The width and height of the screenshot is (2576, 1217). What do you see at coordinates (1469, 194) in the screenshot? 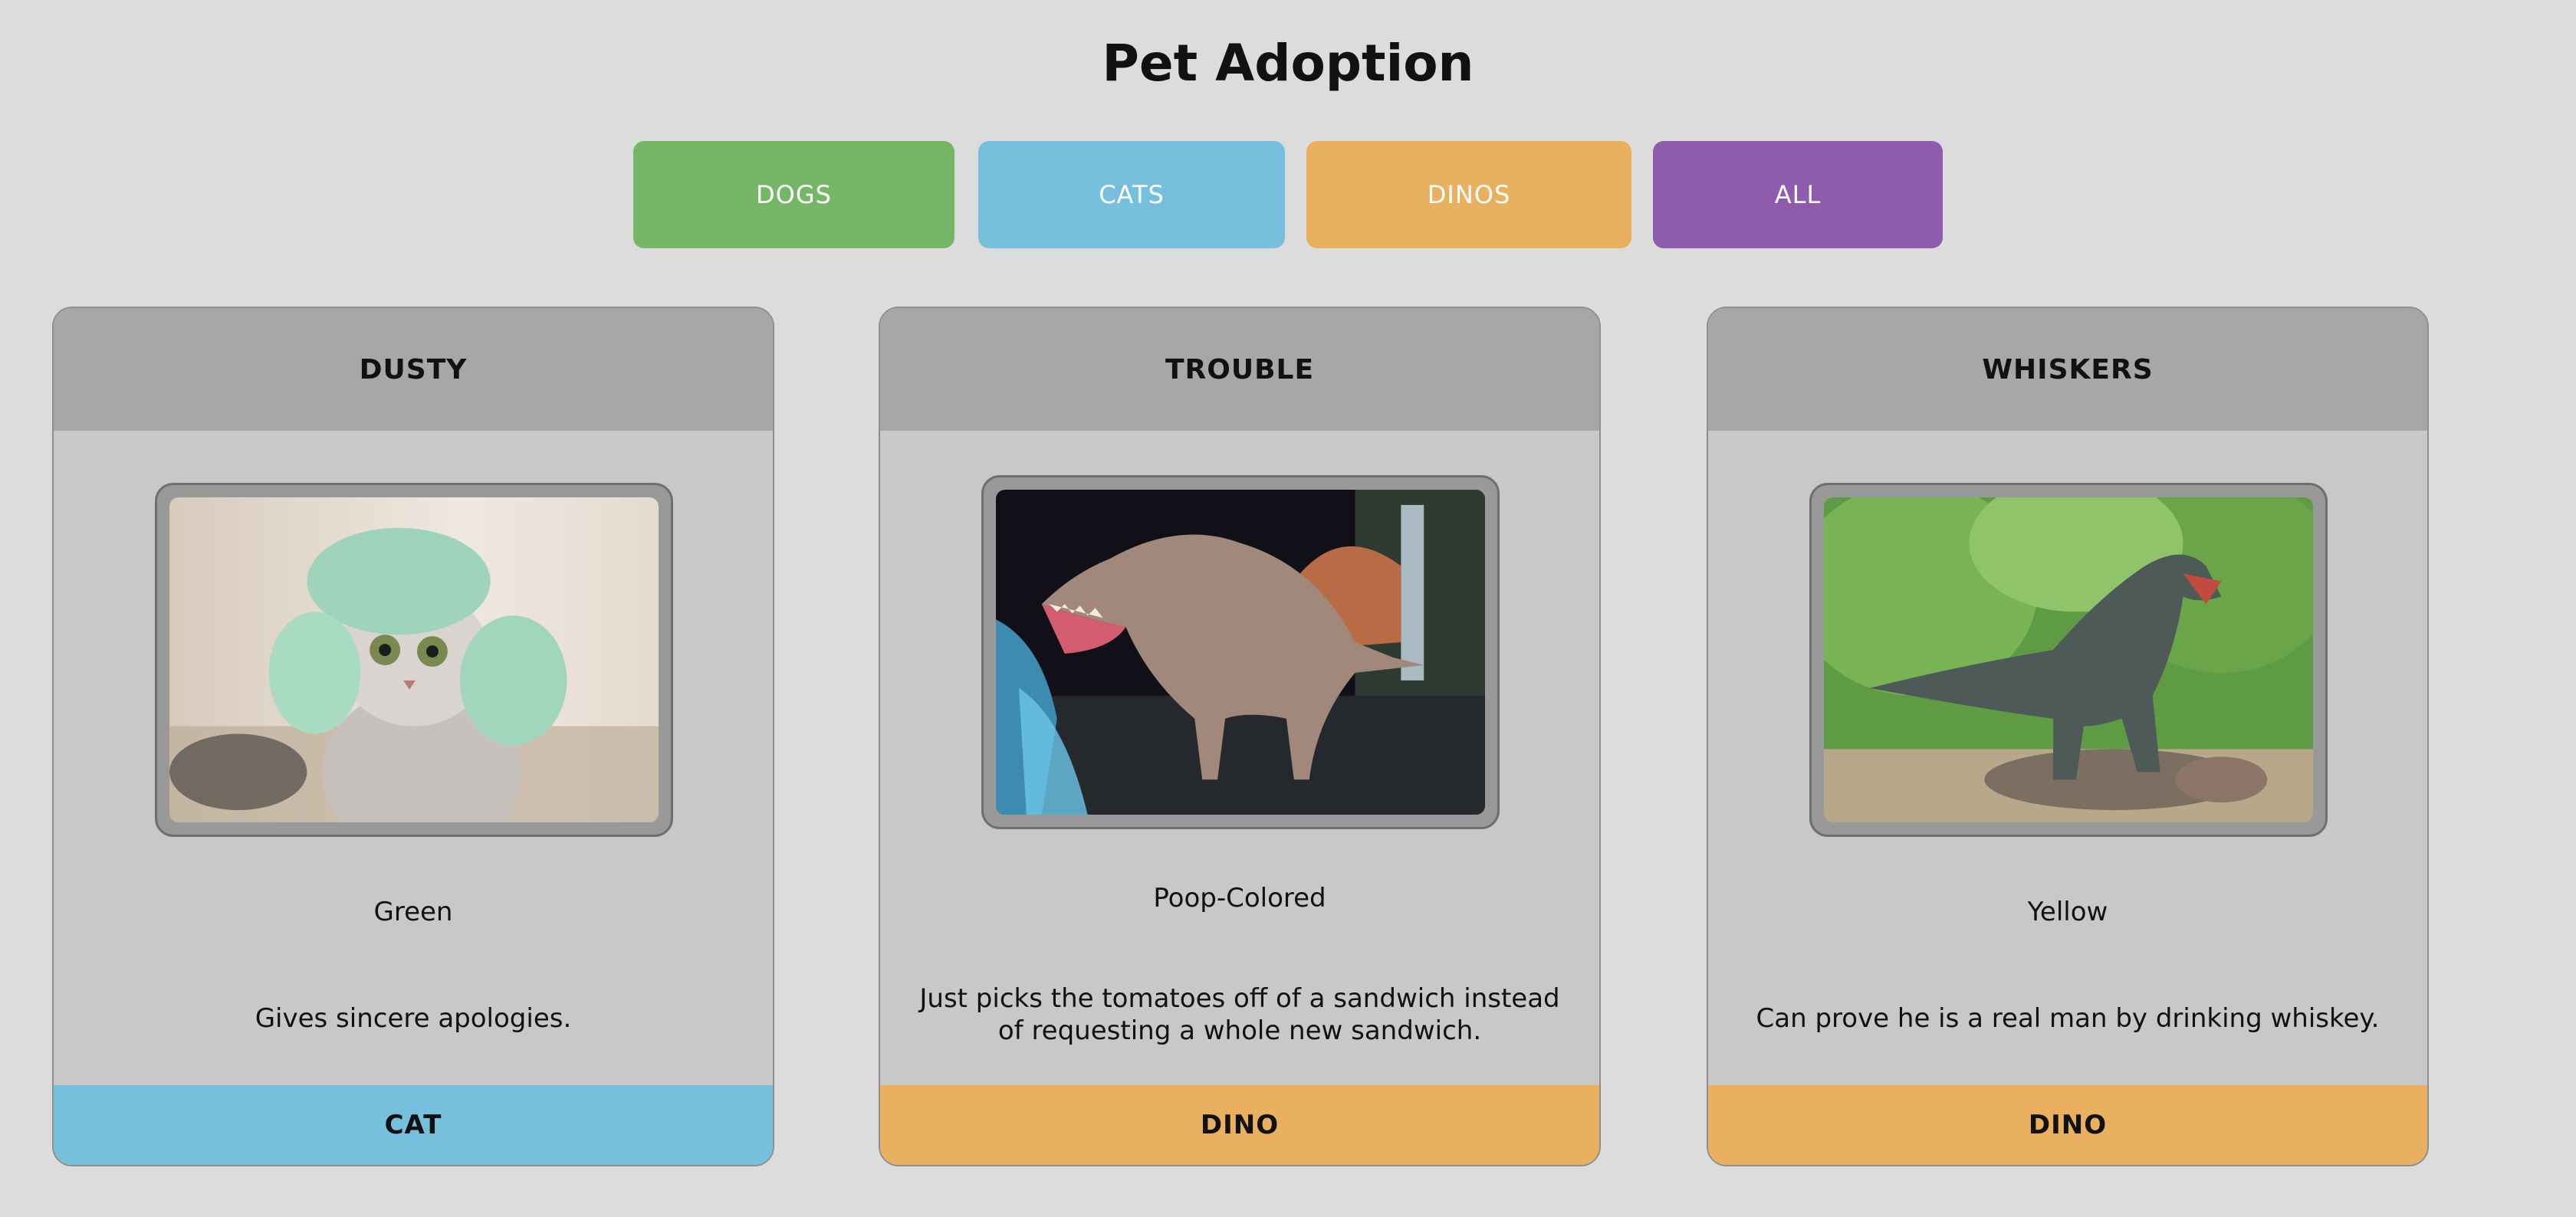
I see `dinos-filter-button: DINOS` at bounding box center [1469, 194].